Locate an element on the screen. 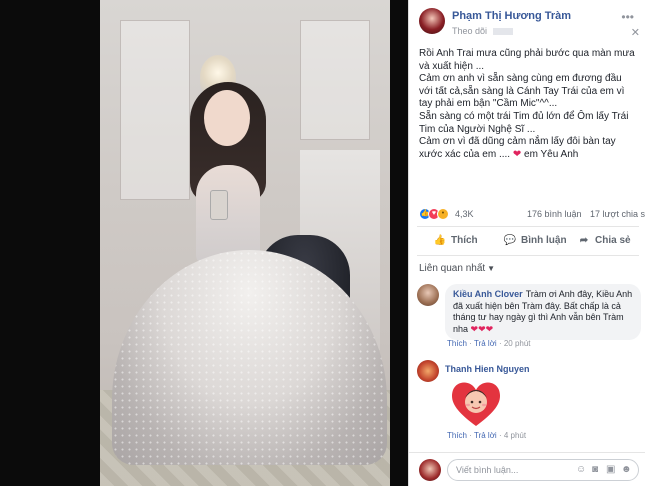 This screenshot has width=645, height=486. follow-blur is located at coordinates (502, 32).